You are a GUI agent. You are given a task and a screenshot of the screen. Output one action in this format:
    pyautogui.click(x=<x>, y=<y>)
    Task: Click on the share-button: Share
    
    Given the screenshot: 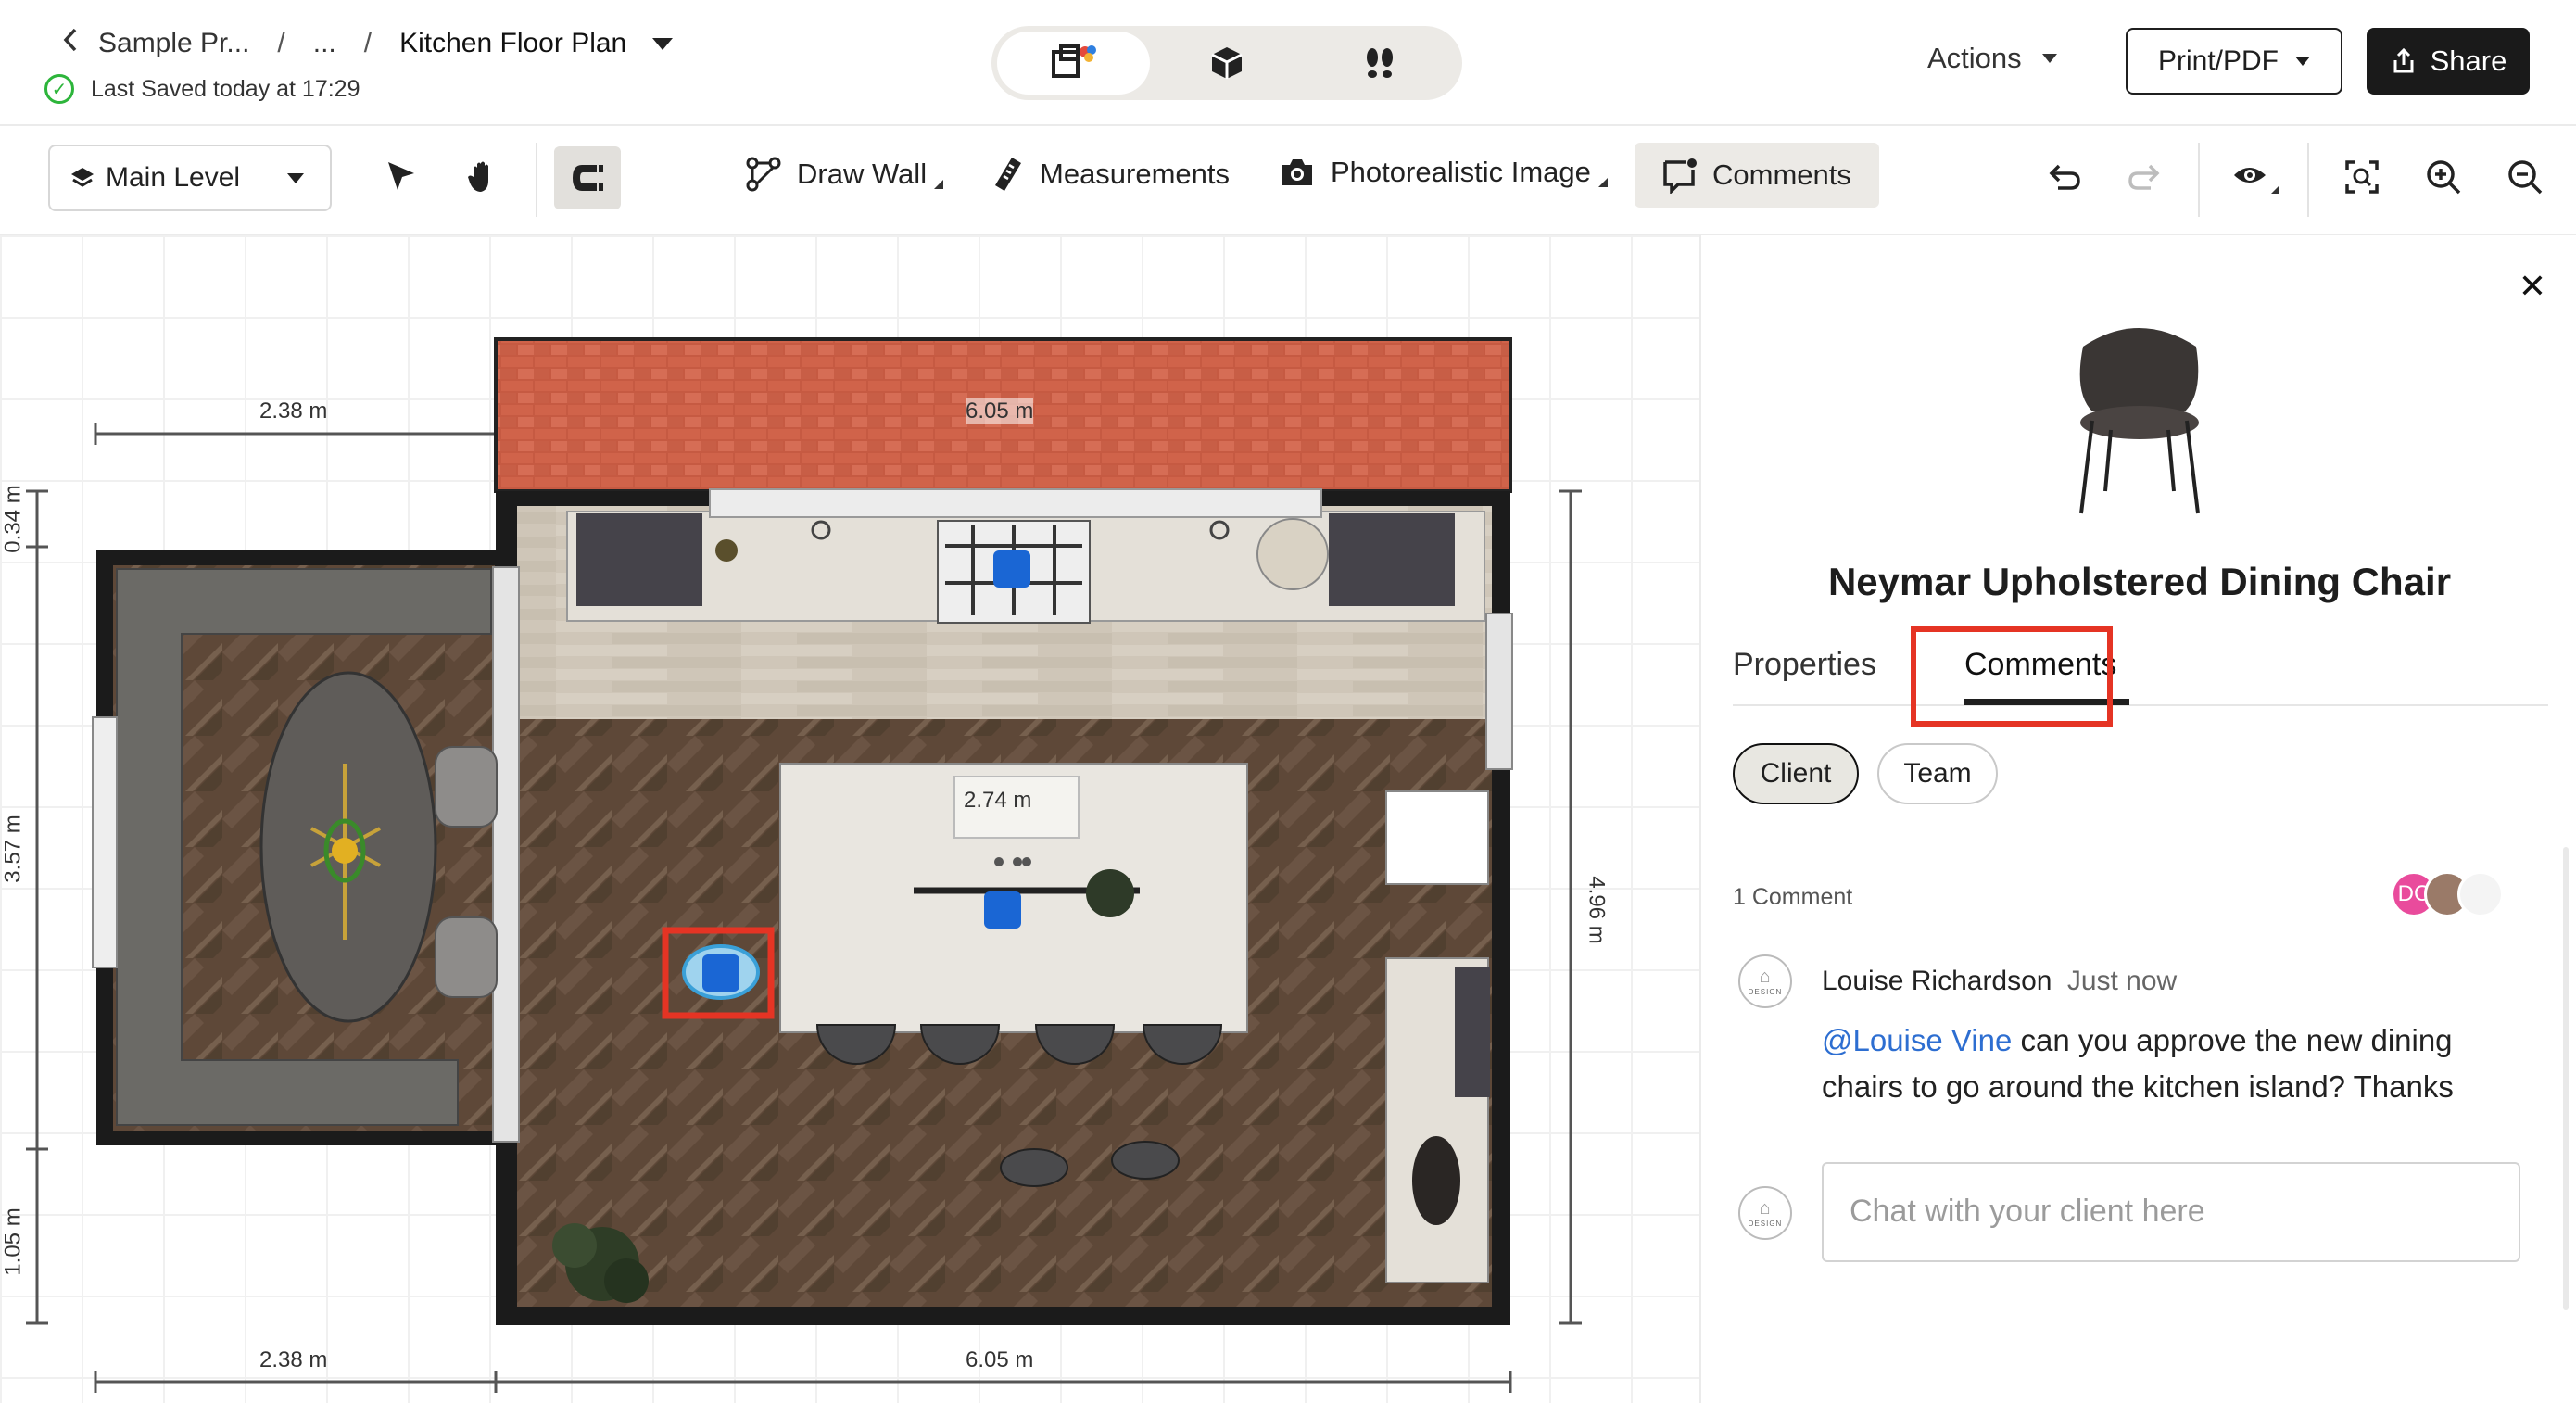 What is the action you would take?
    pyautogui.click(x=2449, y=61)
    